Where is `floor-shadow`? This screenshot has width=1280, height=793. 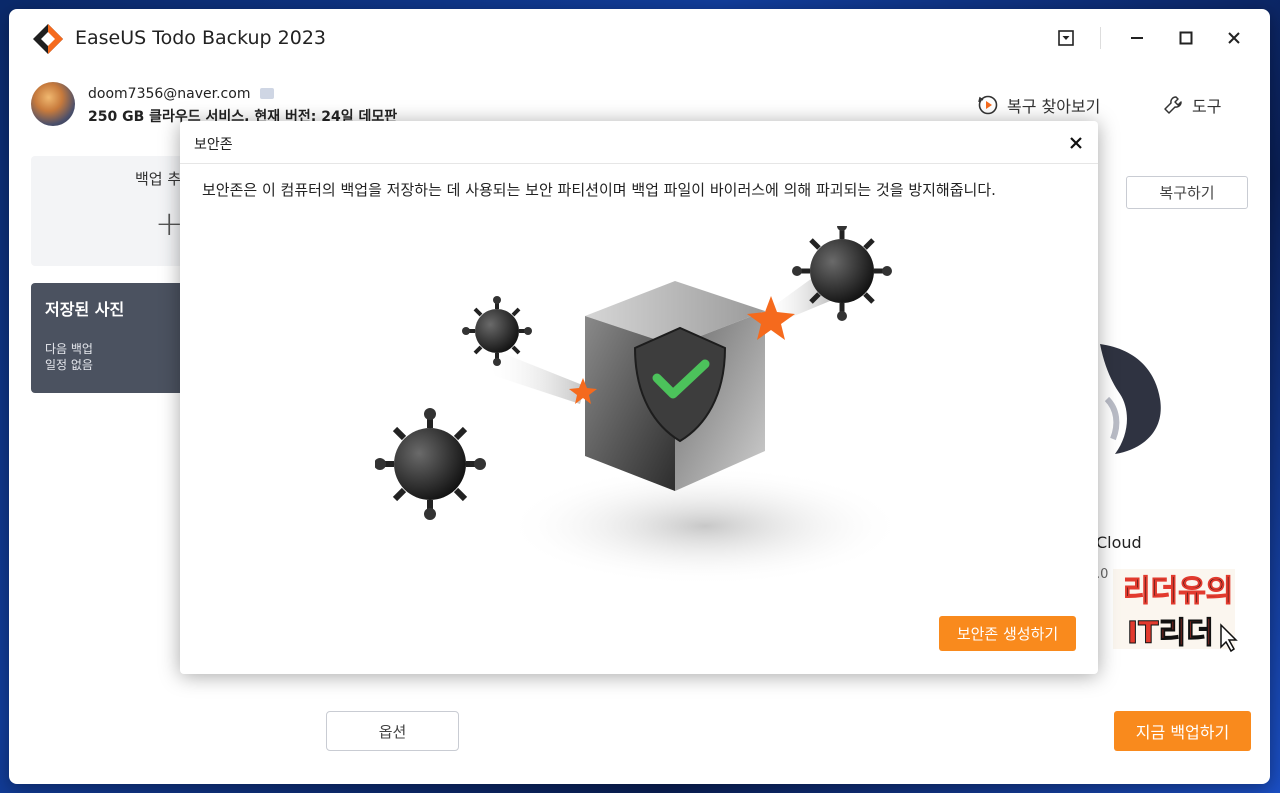 floor-shadow is located at coordinates (705, 526).